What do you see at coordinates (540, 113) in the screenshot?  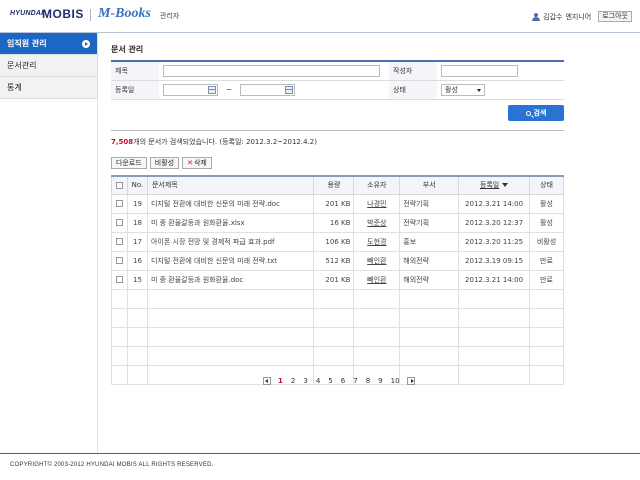 I see `search-button-label: 검색` at bounding box center [540, 113].